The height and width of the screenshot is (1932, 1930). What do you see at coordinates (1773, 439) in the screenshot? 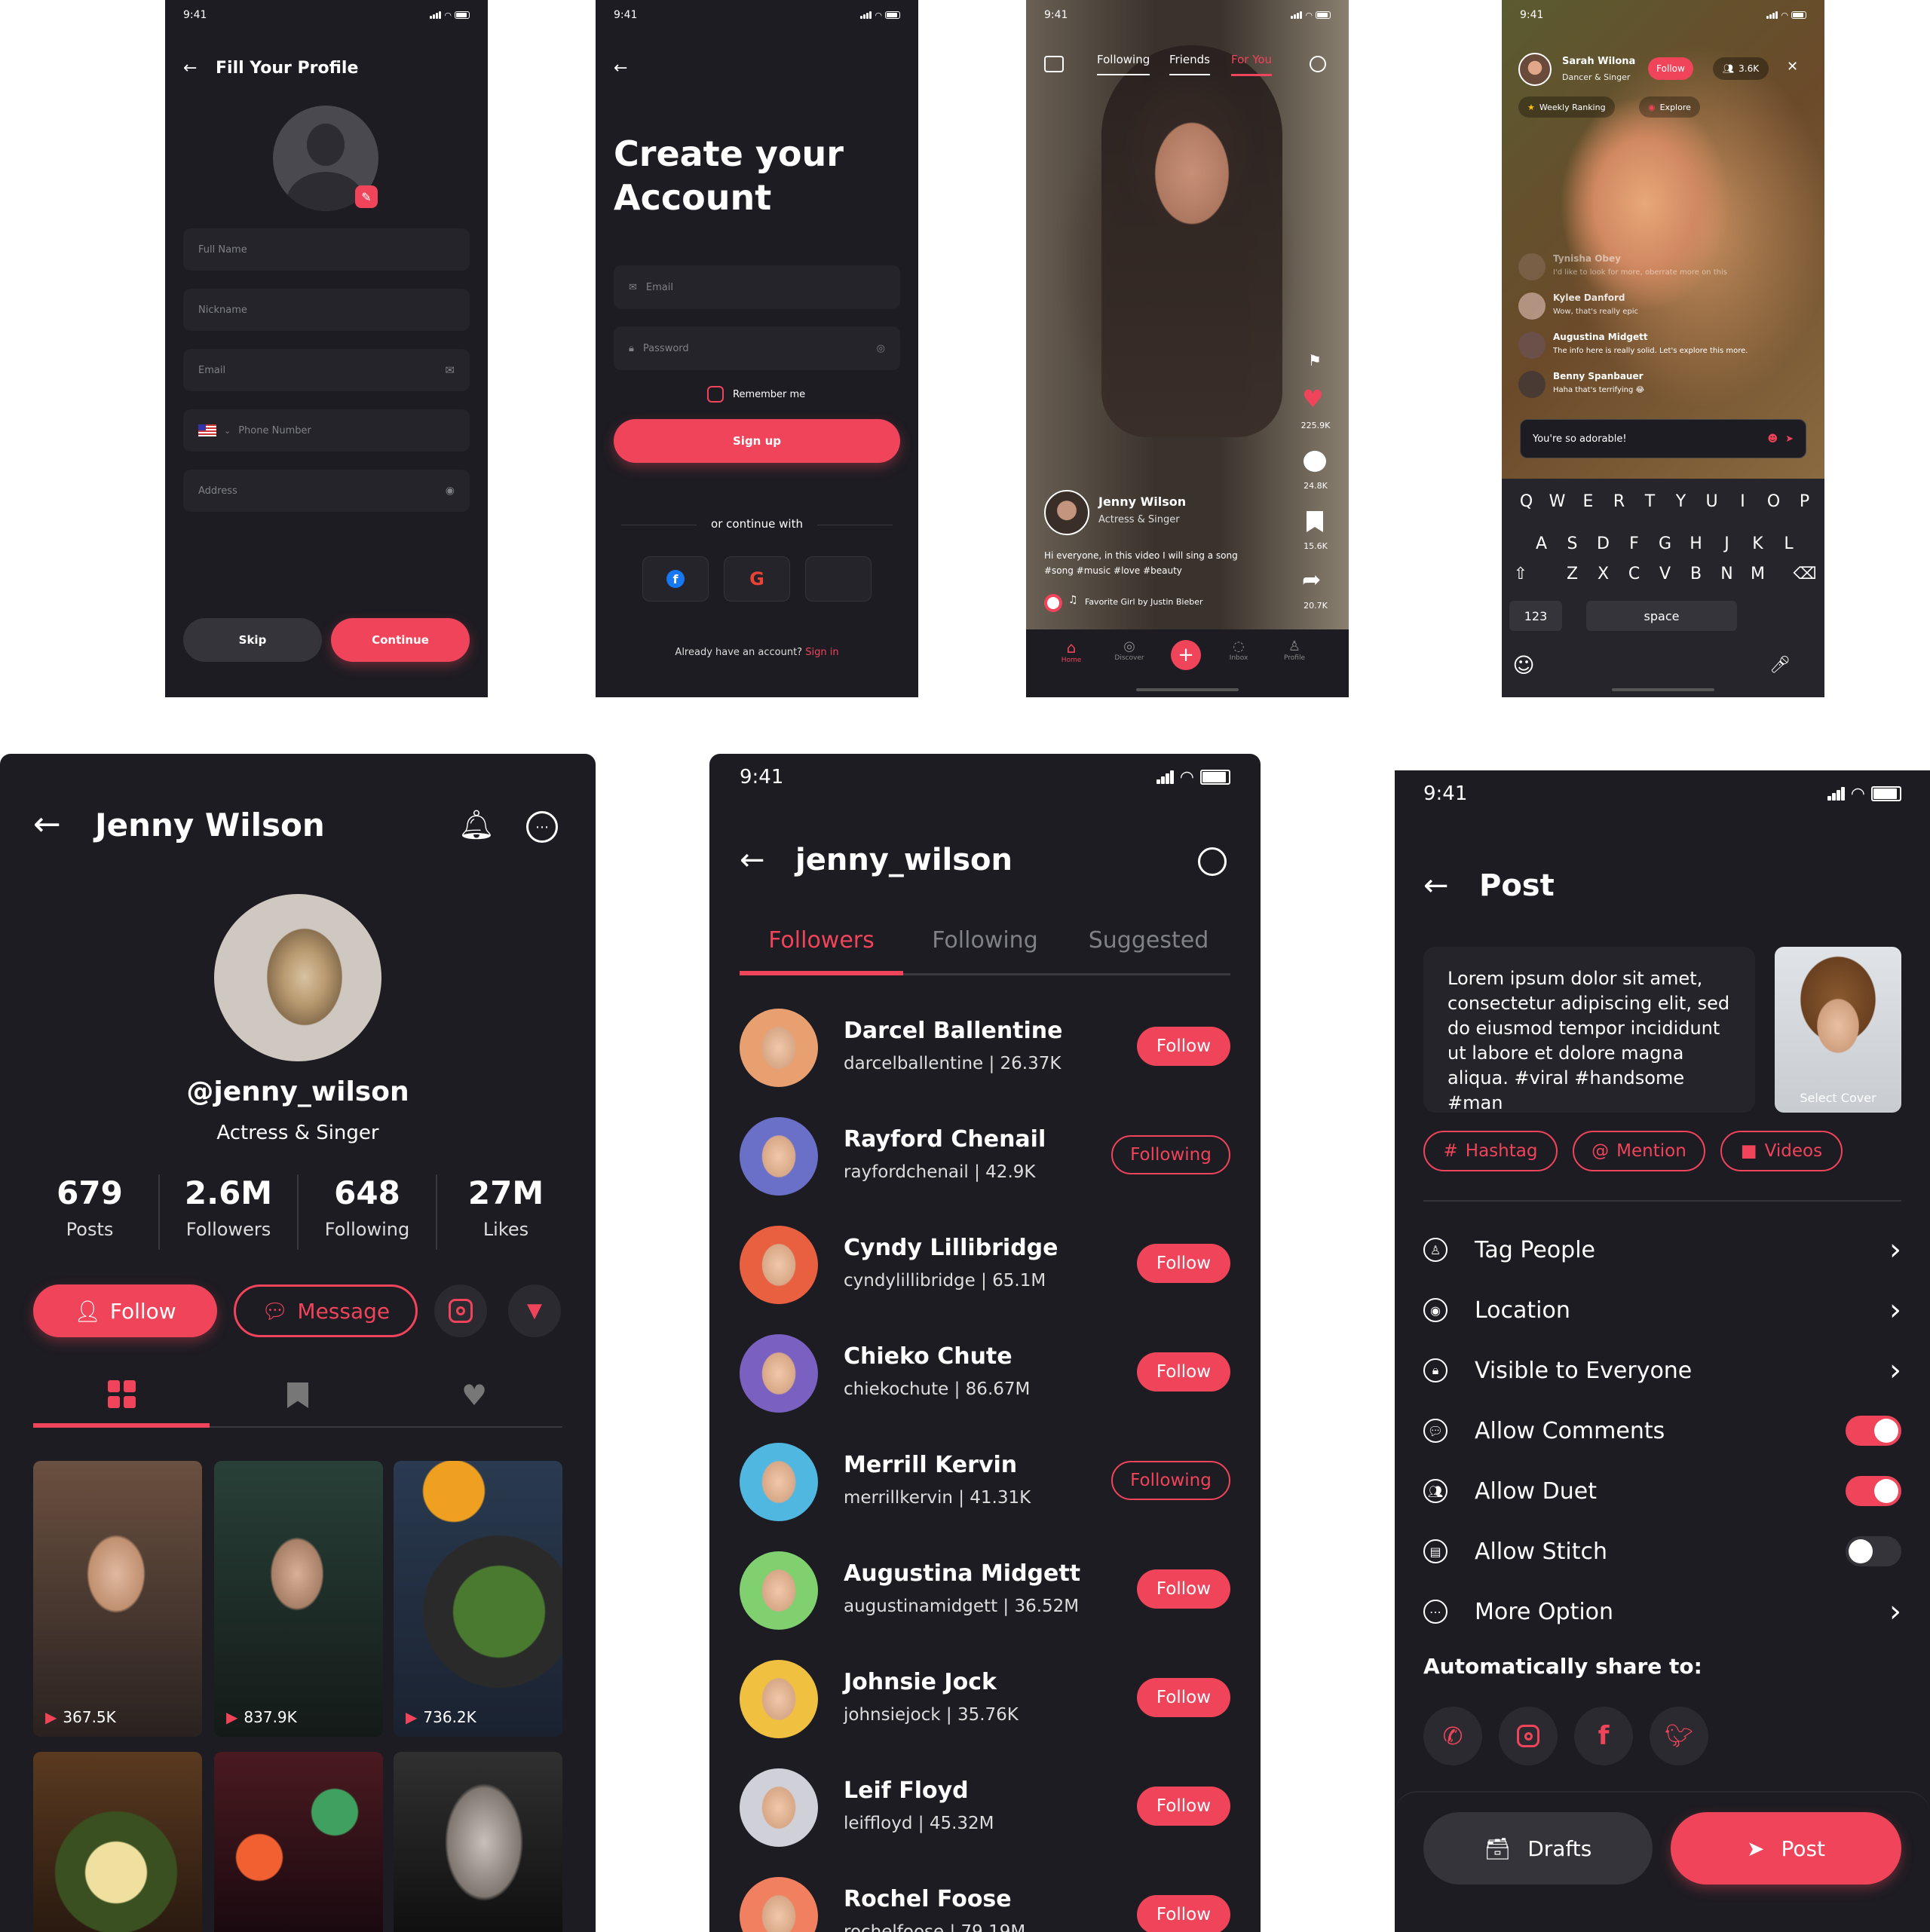
I see `emoji-icon: ☻` at bounding box center [1773, 439].